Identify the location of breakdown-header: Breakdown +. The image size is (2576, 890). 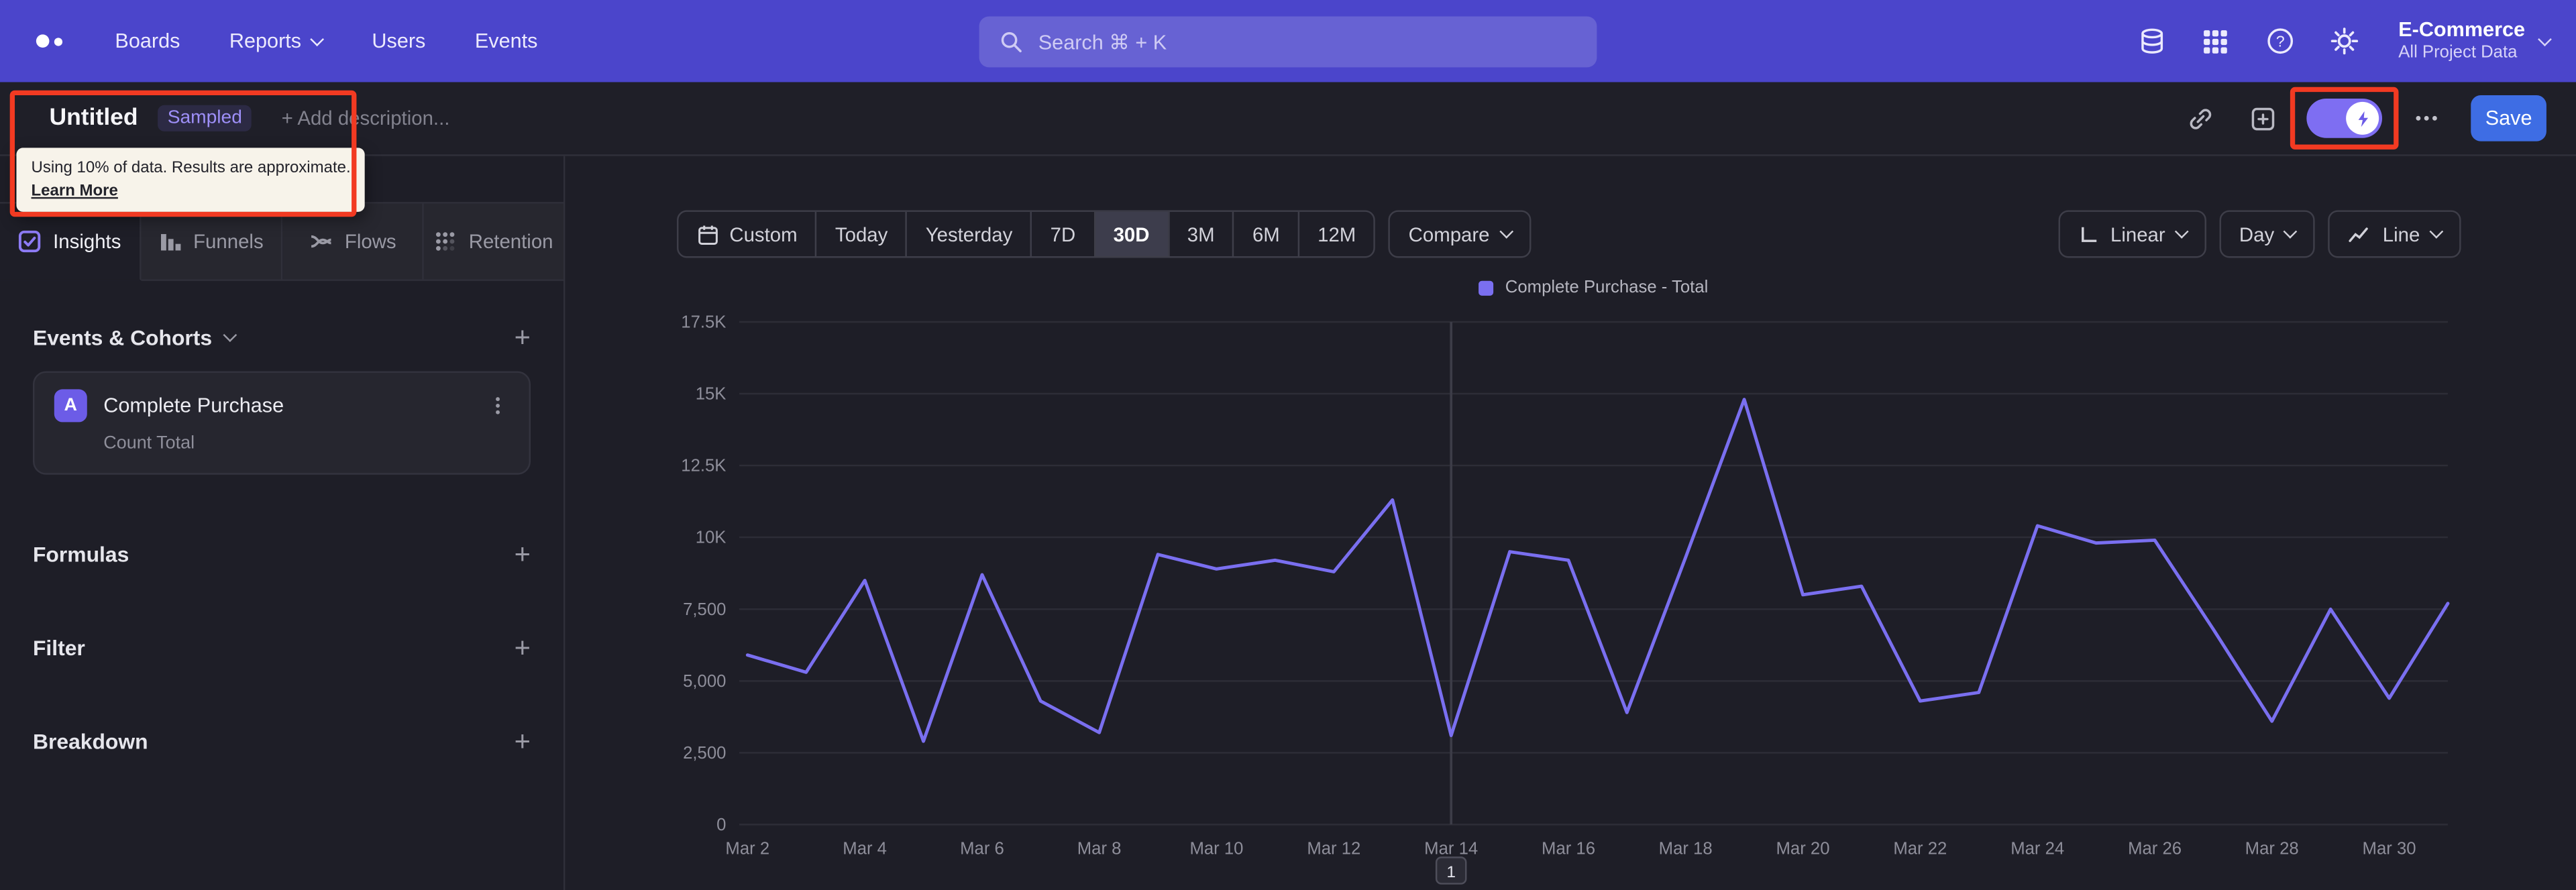
(282, 742).